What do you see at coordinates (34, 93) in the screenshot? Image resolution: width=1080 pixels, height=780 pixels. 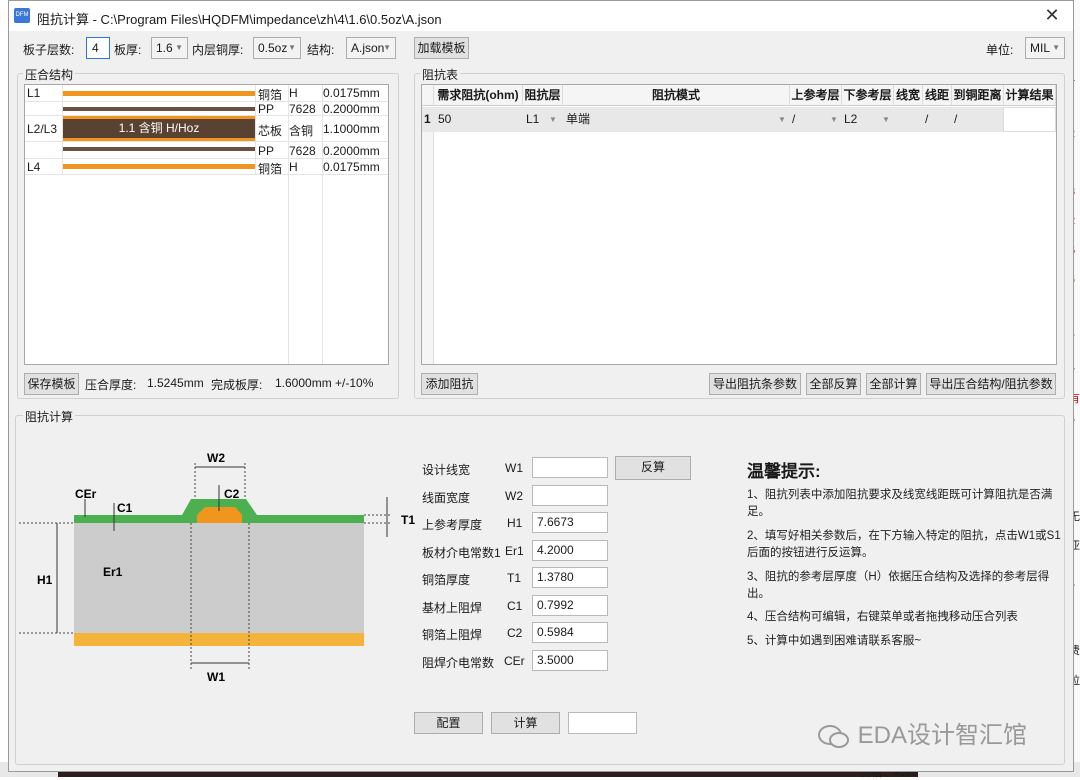 I see `layer-name: L1` at bounding box center [34, 93].